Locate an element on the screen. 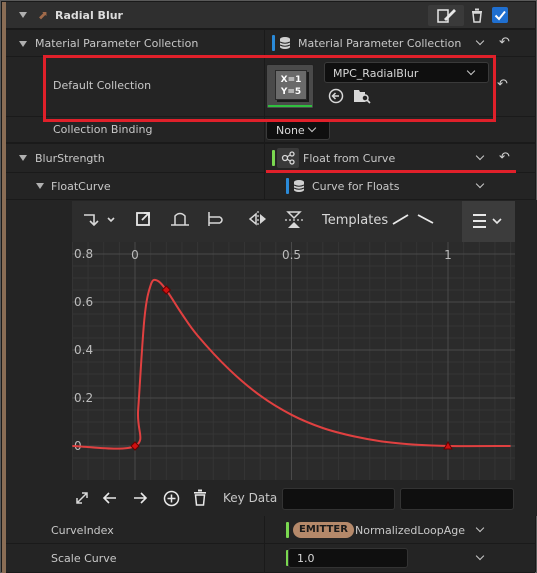 This screenshot has height=573, width=537. key-value-field is located at coordinates (457, 499).